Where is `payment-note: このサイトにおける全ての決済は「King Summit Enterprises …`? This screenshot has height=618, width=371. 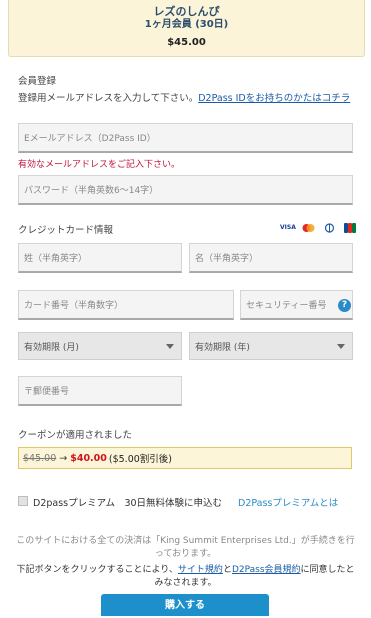
payment-note: このサイトにおける全ての決済は「King Summit Enterprises … is located at coordinates (185, 547).